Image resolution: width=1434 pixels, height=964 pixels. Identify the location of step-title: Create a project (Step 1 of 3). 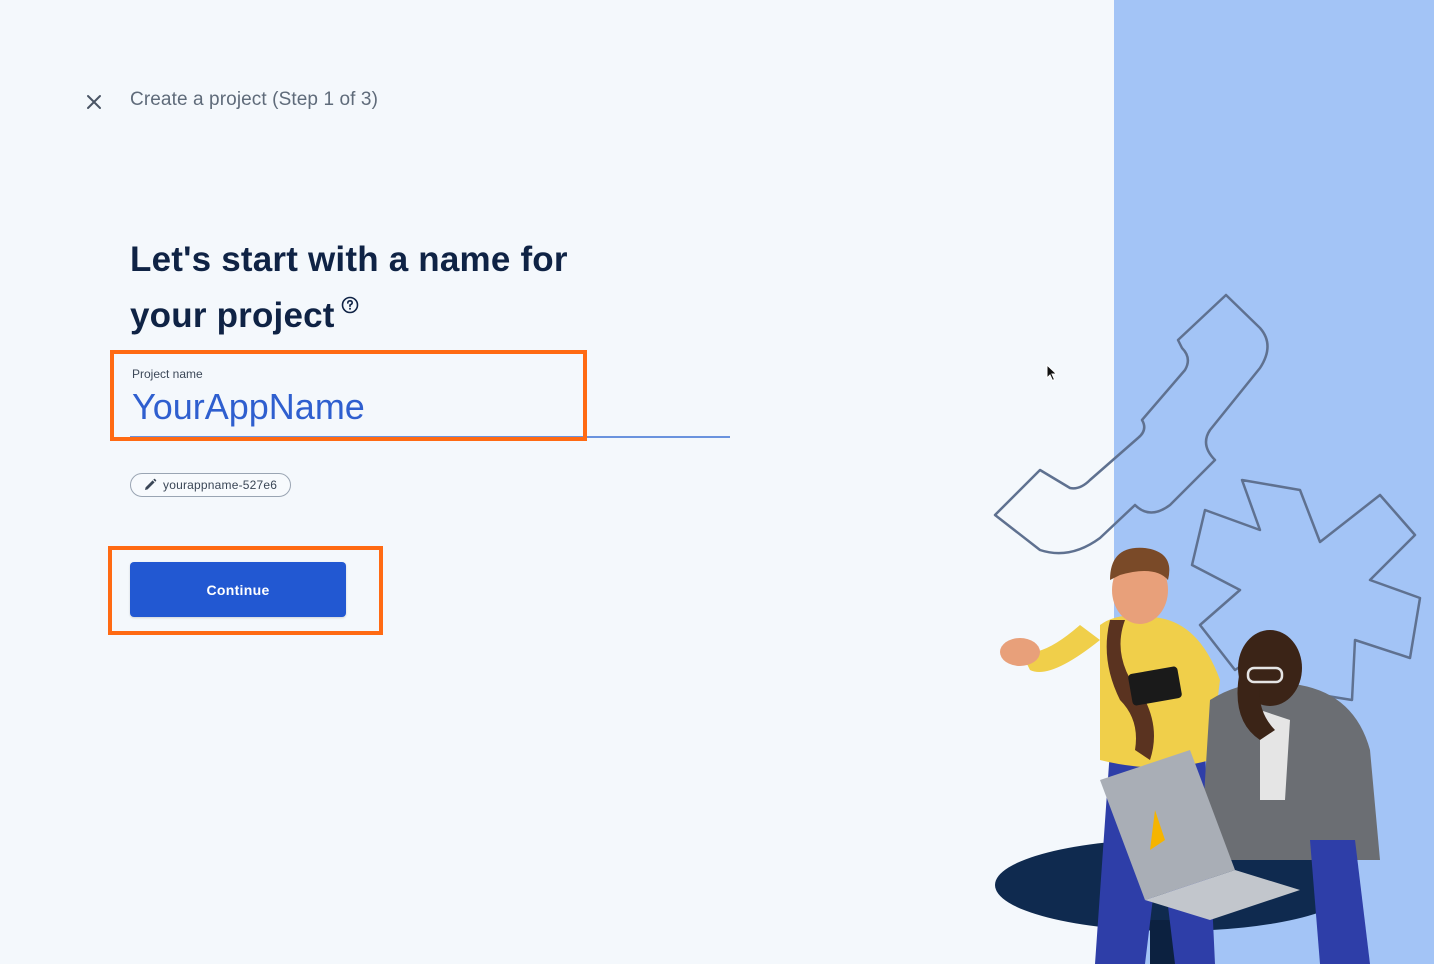
(254, 99).